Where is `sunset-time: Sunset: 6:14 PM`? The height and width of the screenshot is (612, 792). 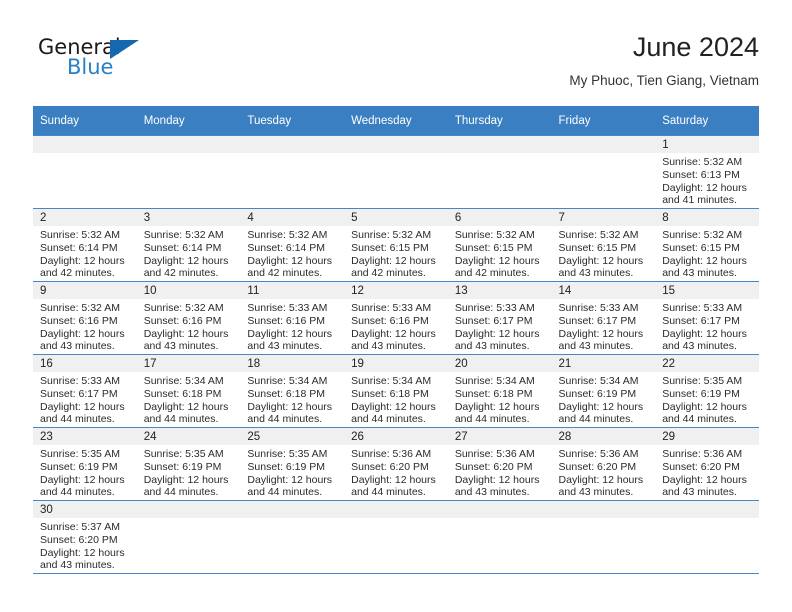 sunset-time: Sunset: 6:14 PM is located at coordinates (79, 247).